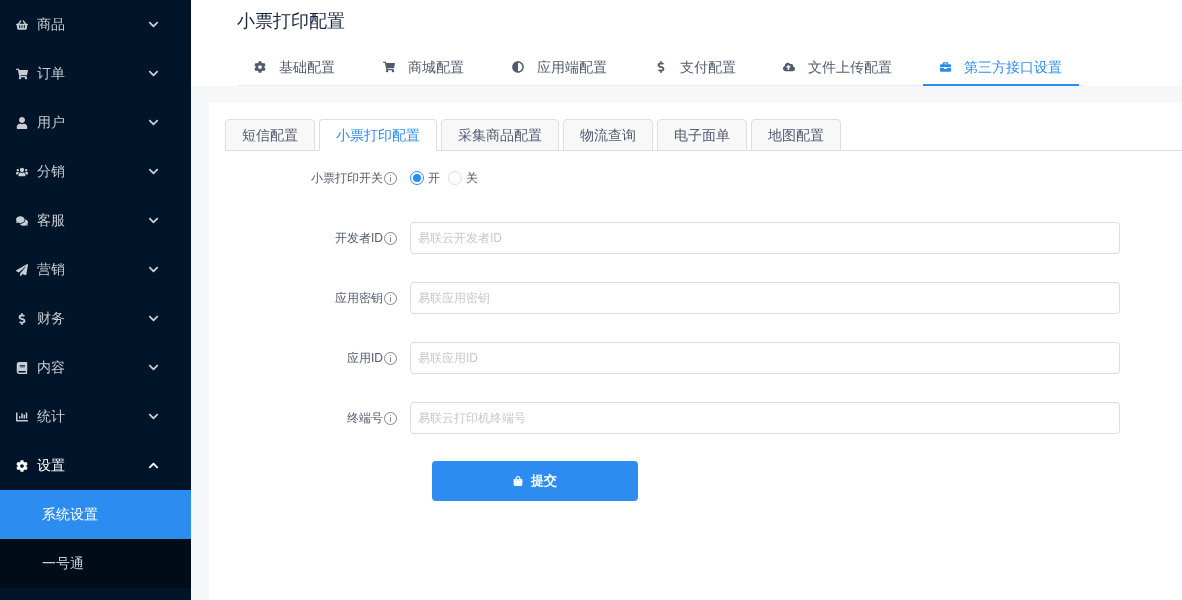 Image resolution: width=1182 pixels, height=600 pixels. What do you see at coordinates (702, 68) in the screenshot?
I see `tab: 支付配置` at bounding box center [702, 68].